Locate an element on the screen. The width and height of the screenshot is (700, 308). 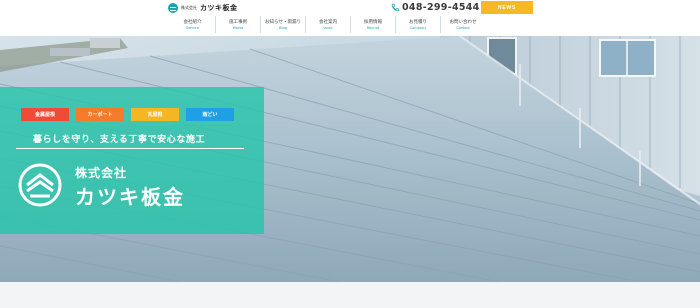
nav-item-label: お知らせ・雨漏り is located at coordinates (283, 22).